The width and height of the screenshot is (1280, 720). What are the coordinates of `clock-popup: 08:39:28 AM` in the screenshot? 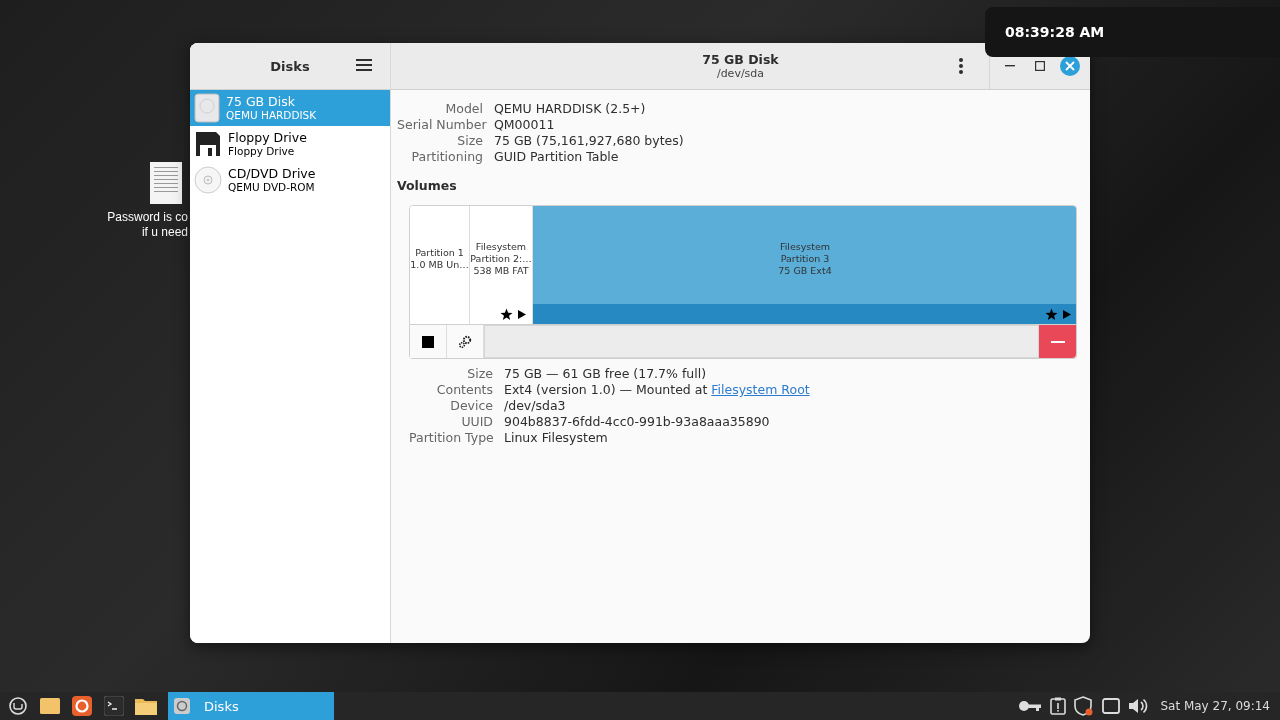 It's located at (1132, 32).